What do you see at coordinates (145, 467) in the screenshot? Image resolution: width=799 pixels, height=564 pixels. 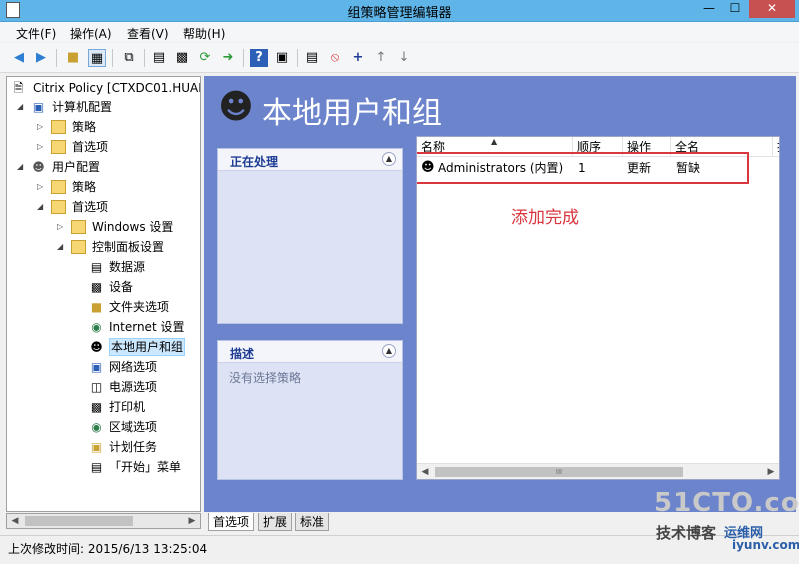 I see `tree-label: 「开始」菜单` at bounding box center [145, 467].